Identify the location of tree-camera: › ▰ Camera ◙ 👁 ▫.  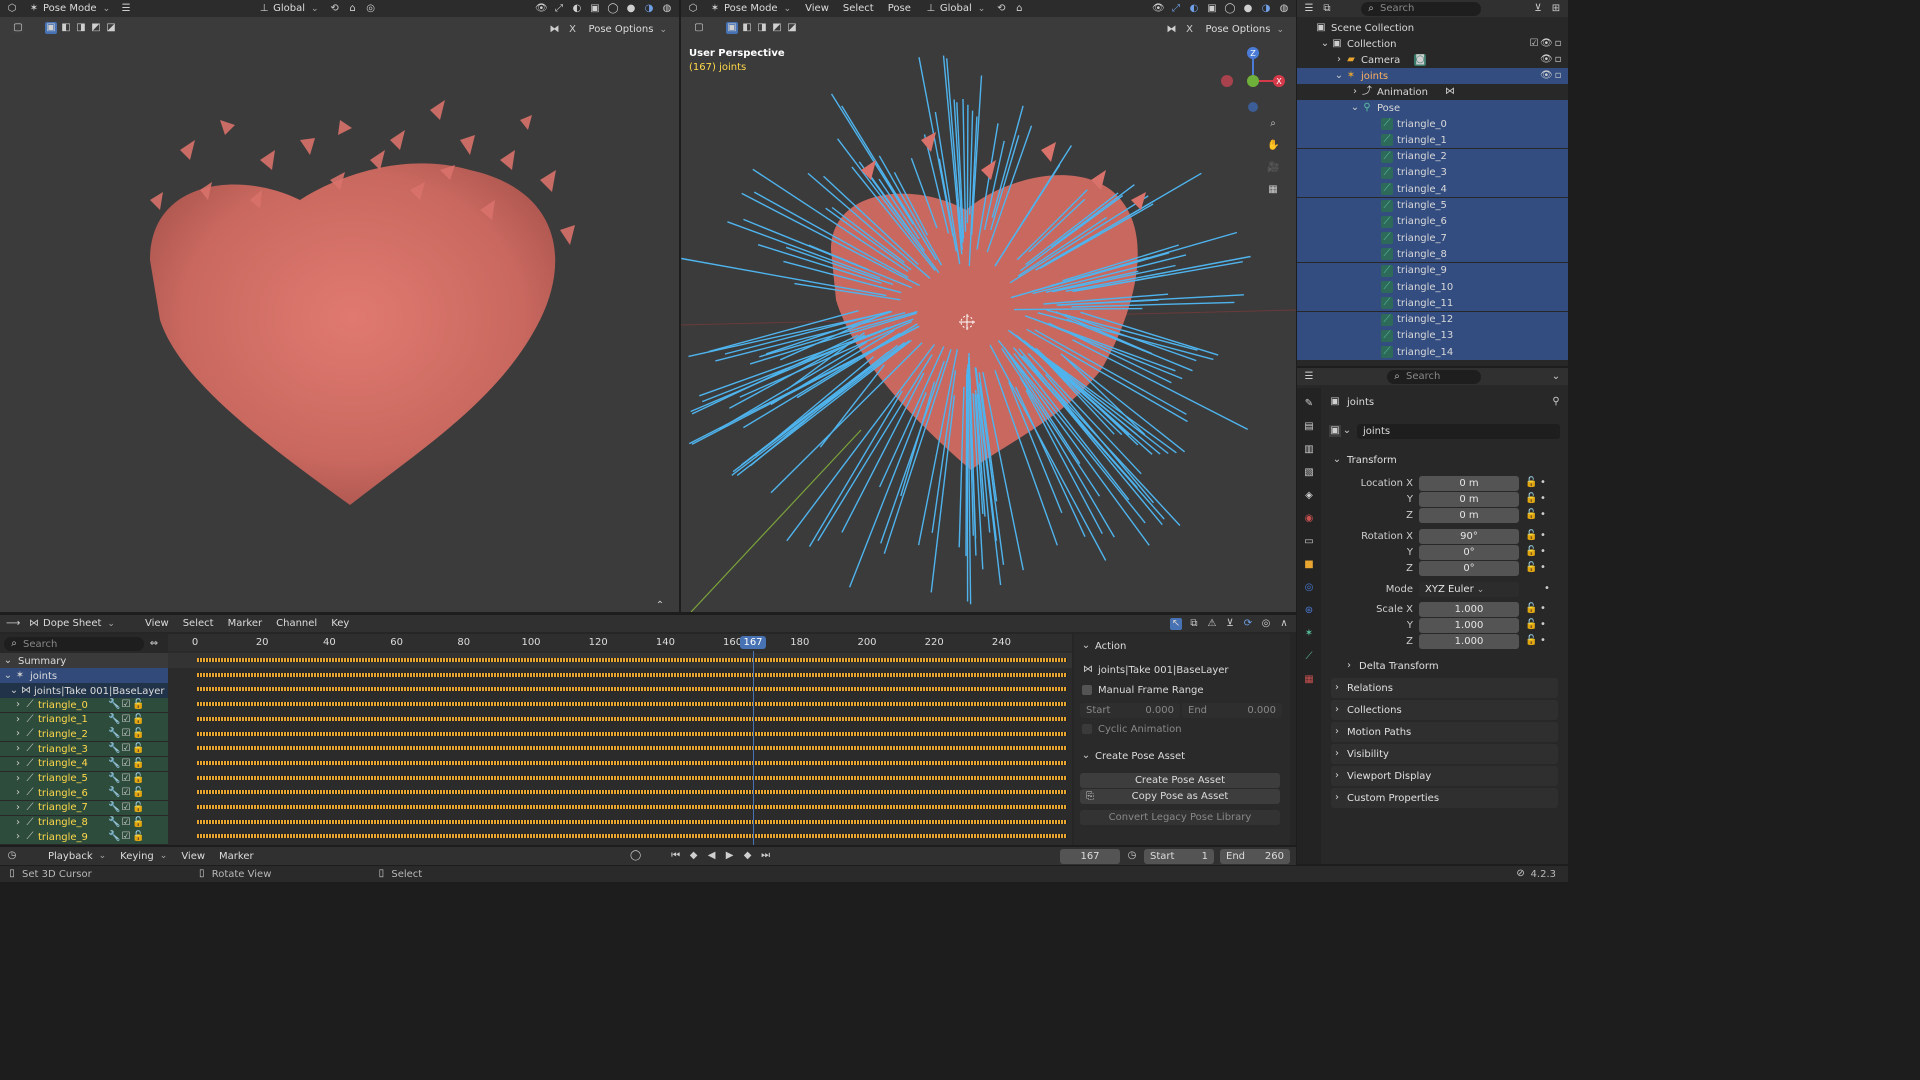
(1432, 60).